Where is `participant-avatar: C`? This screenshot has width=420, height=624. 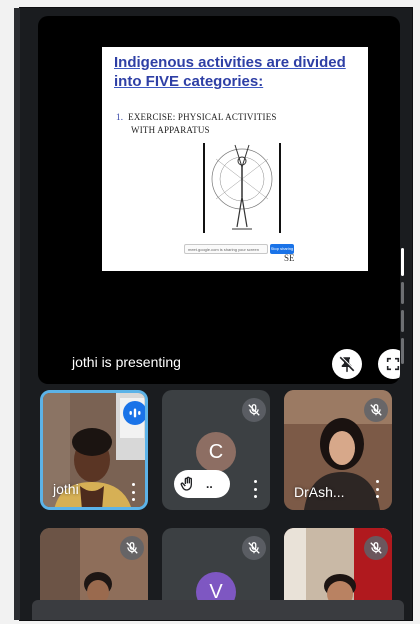
participant-avatar: C is located at coordinates (216, 452).